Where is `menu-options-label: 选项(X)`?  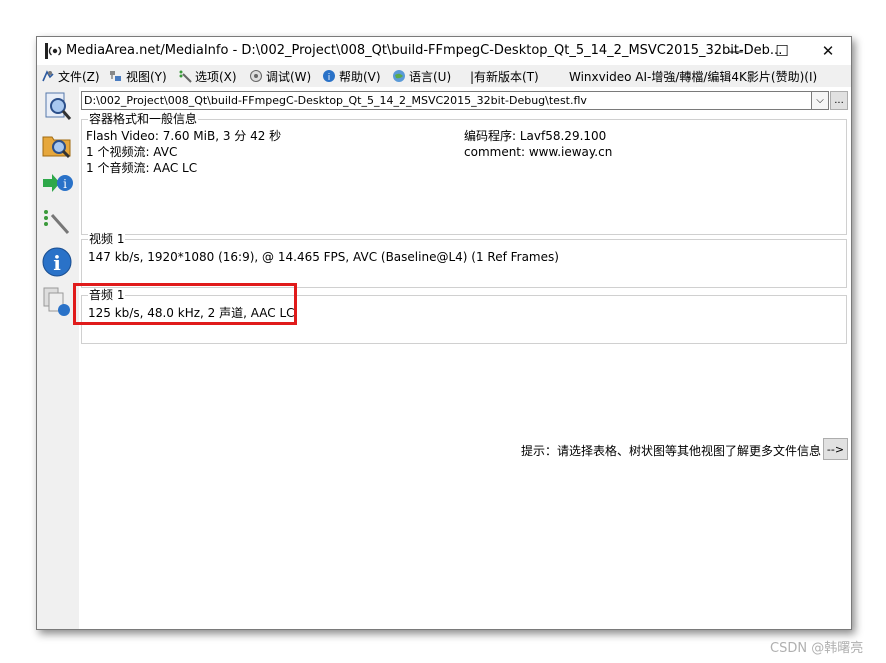
menu-options-label: 选项(X) is located at coordinates (216, 76).